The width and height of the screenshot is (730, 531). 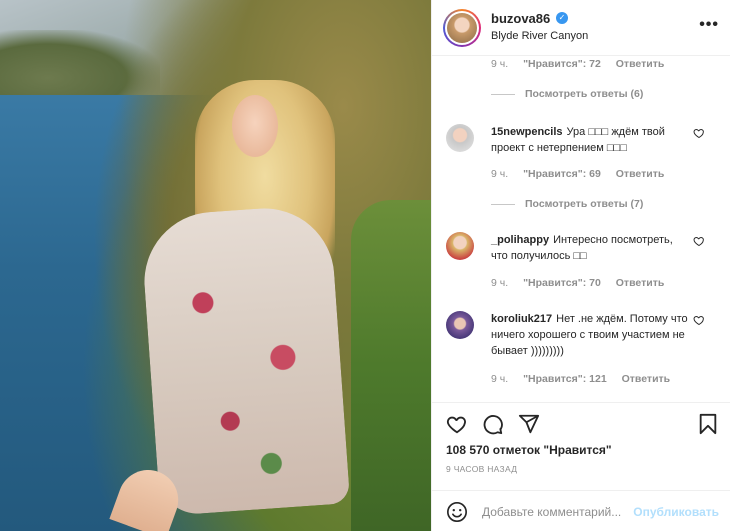 What do you see at coordinates (521, 319) in the screenshot?
I see `commenter-username: koroliuk217` at bounding box center [521, 319].